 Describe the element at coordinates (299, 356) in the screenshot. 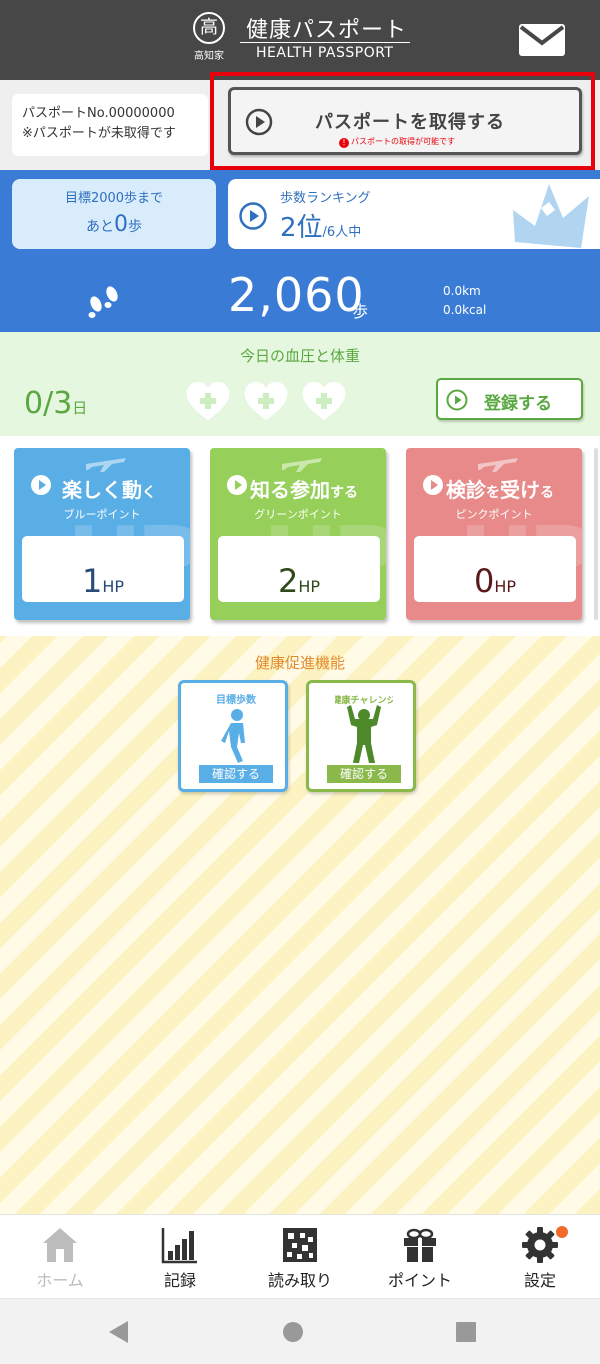

I see `bp-title: 今日の血圧と体重` at that location.